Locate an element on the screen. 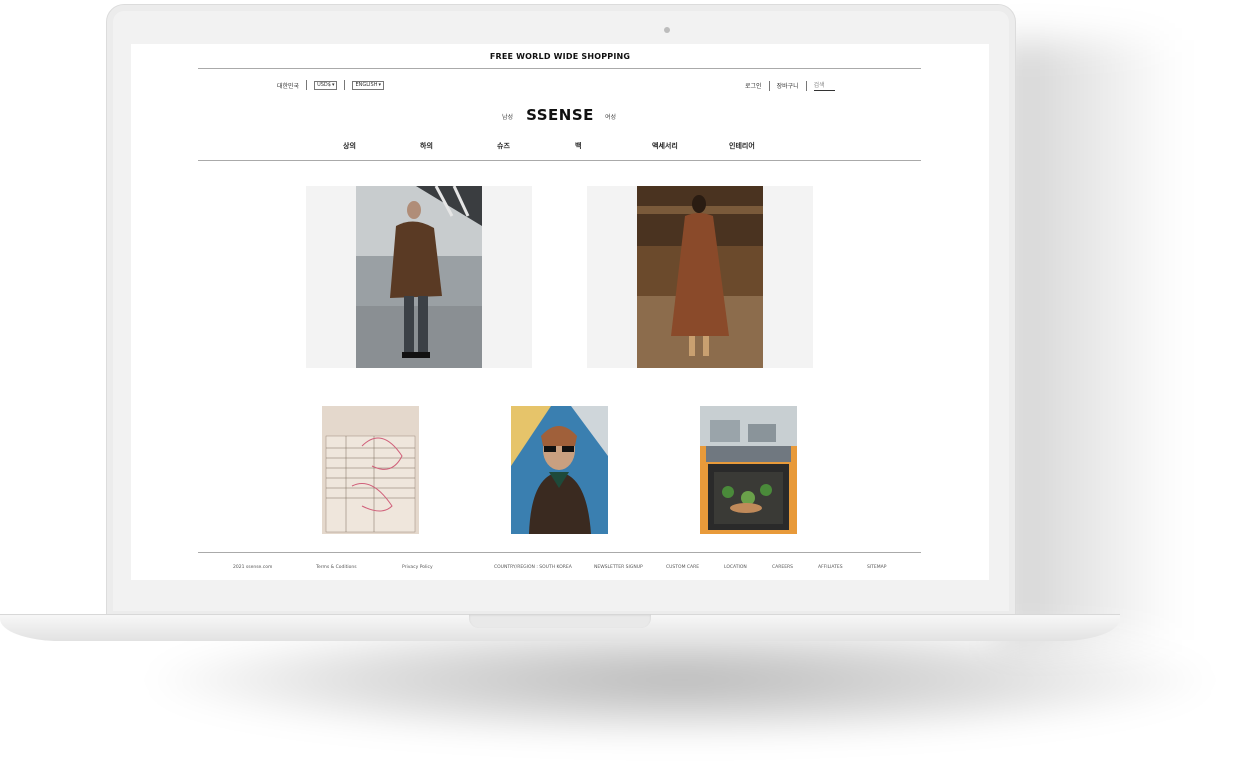  nav-accessories: 액세서리 is located at coordinates (665, 146).